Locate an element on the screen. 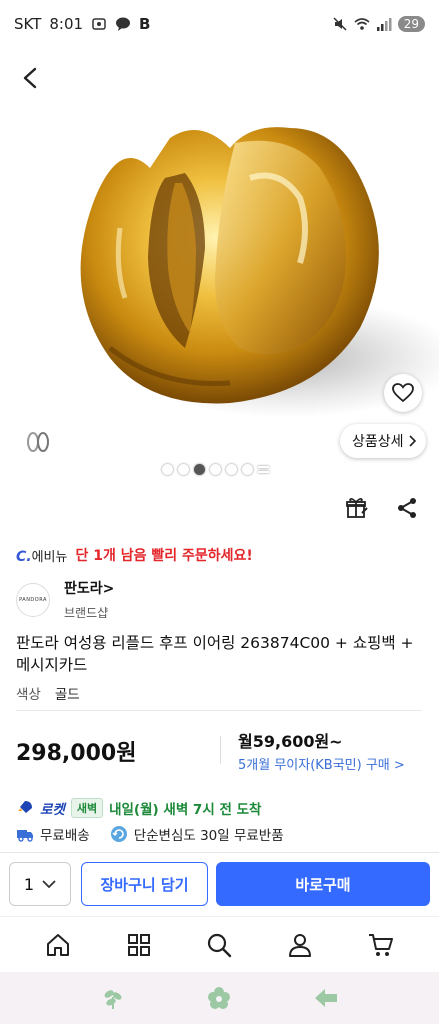 This screenshot has height=1024, width=439. rocket-icon is located at coordinates (25, 807).